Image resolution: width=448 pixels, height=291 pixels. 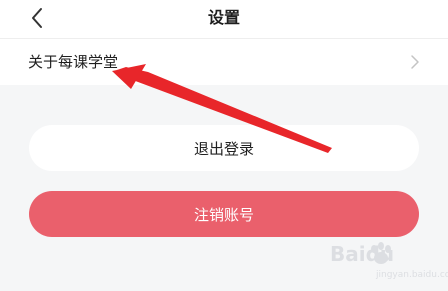 I want to click on watermark-brand: Baidu, so click(x=362, y=254).